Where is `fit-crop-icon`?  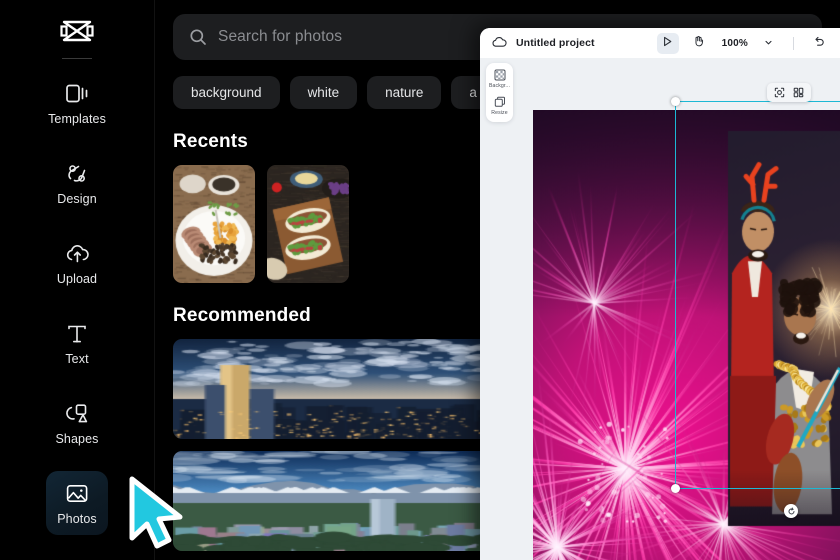
fit-crop-icon is located at coordinates (779, 92).